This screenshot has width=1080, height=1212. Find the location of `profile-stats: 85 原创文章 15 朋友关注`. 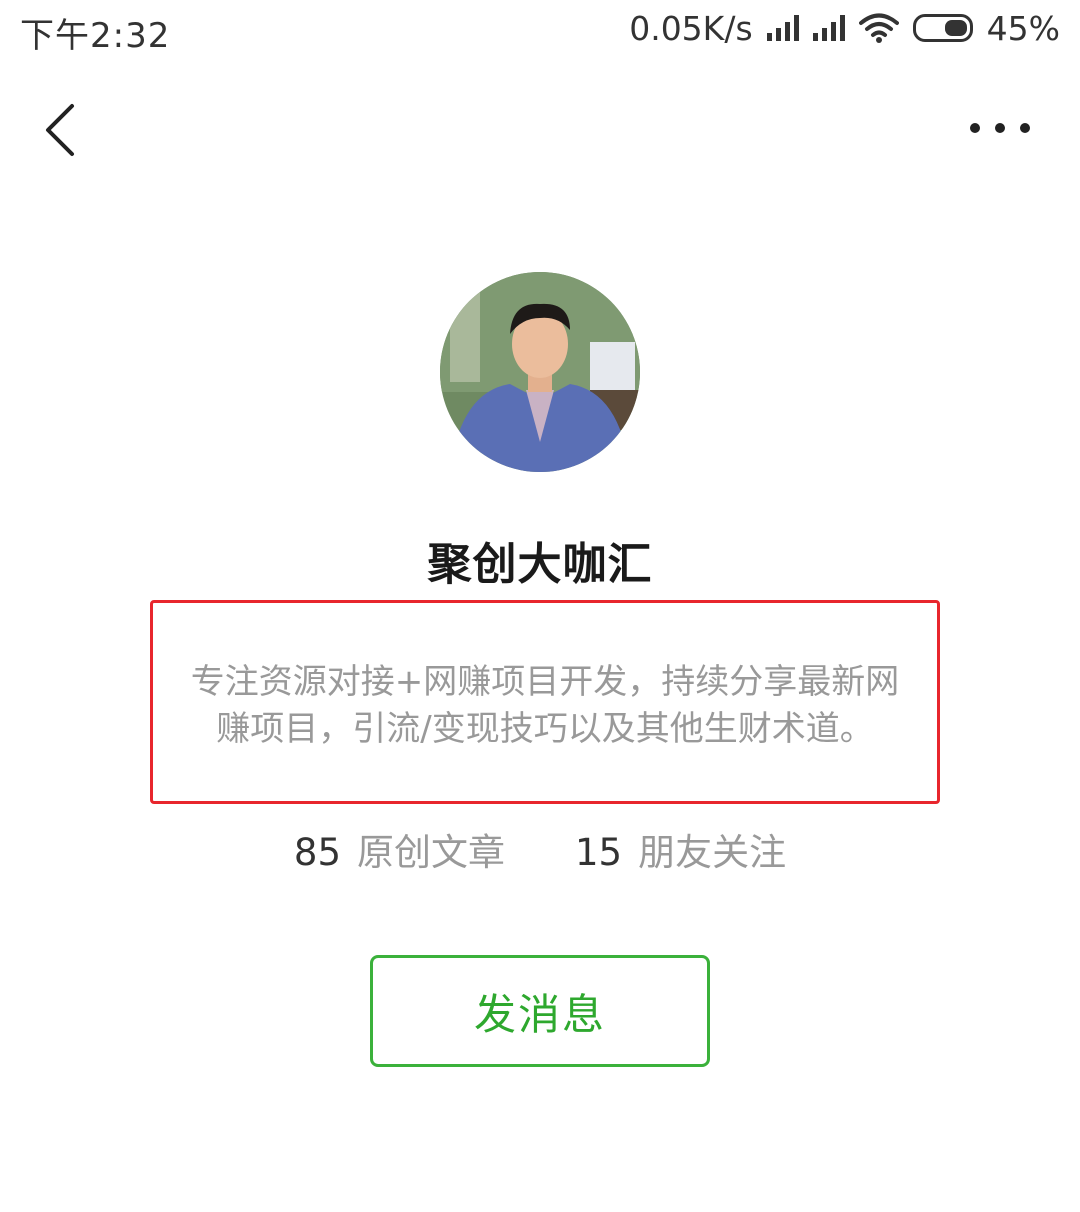

profile-stats: 85 原创文章 15 朋友关注 is located at coordinates (540, 853).